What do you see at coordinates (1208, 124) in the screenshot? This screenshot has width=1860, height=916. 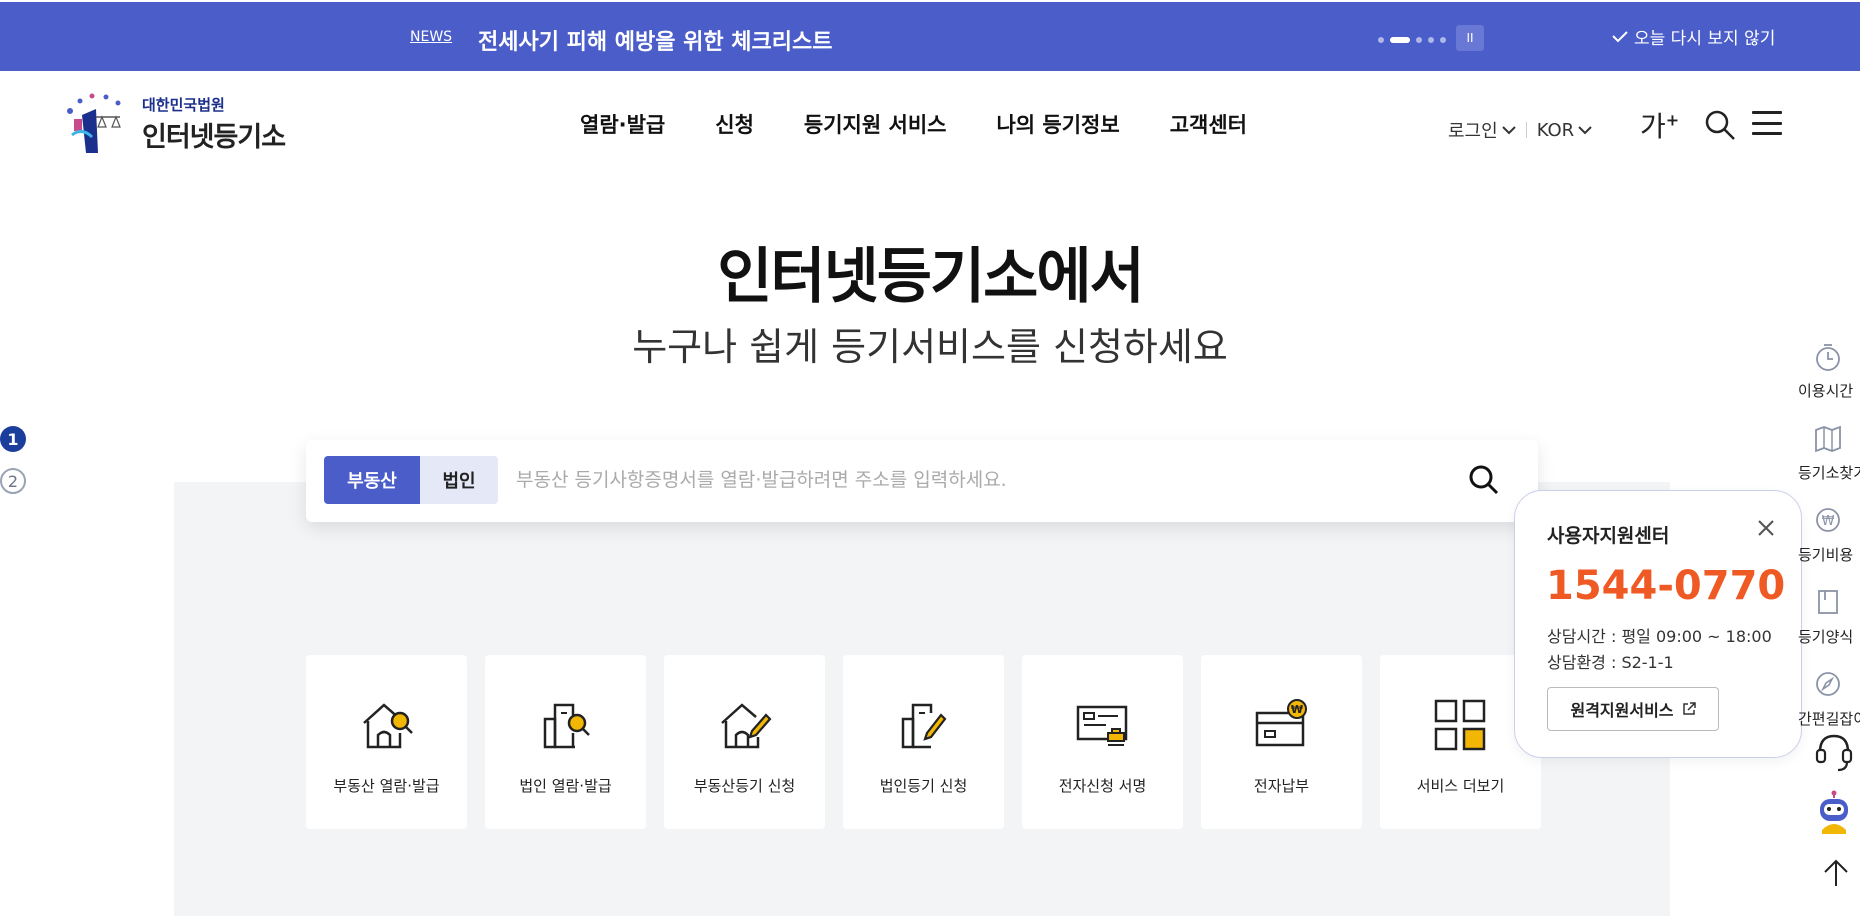 I see `nav-customer-center: 고객센터` at bounding box center [1208, 124].